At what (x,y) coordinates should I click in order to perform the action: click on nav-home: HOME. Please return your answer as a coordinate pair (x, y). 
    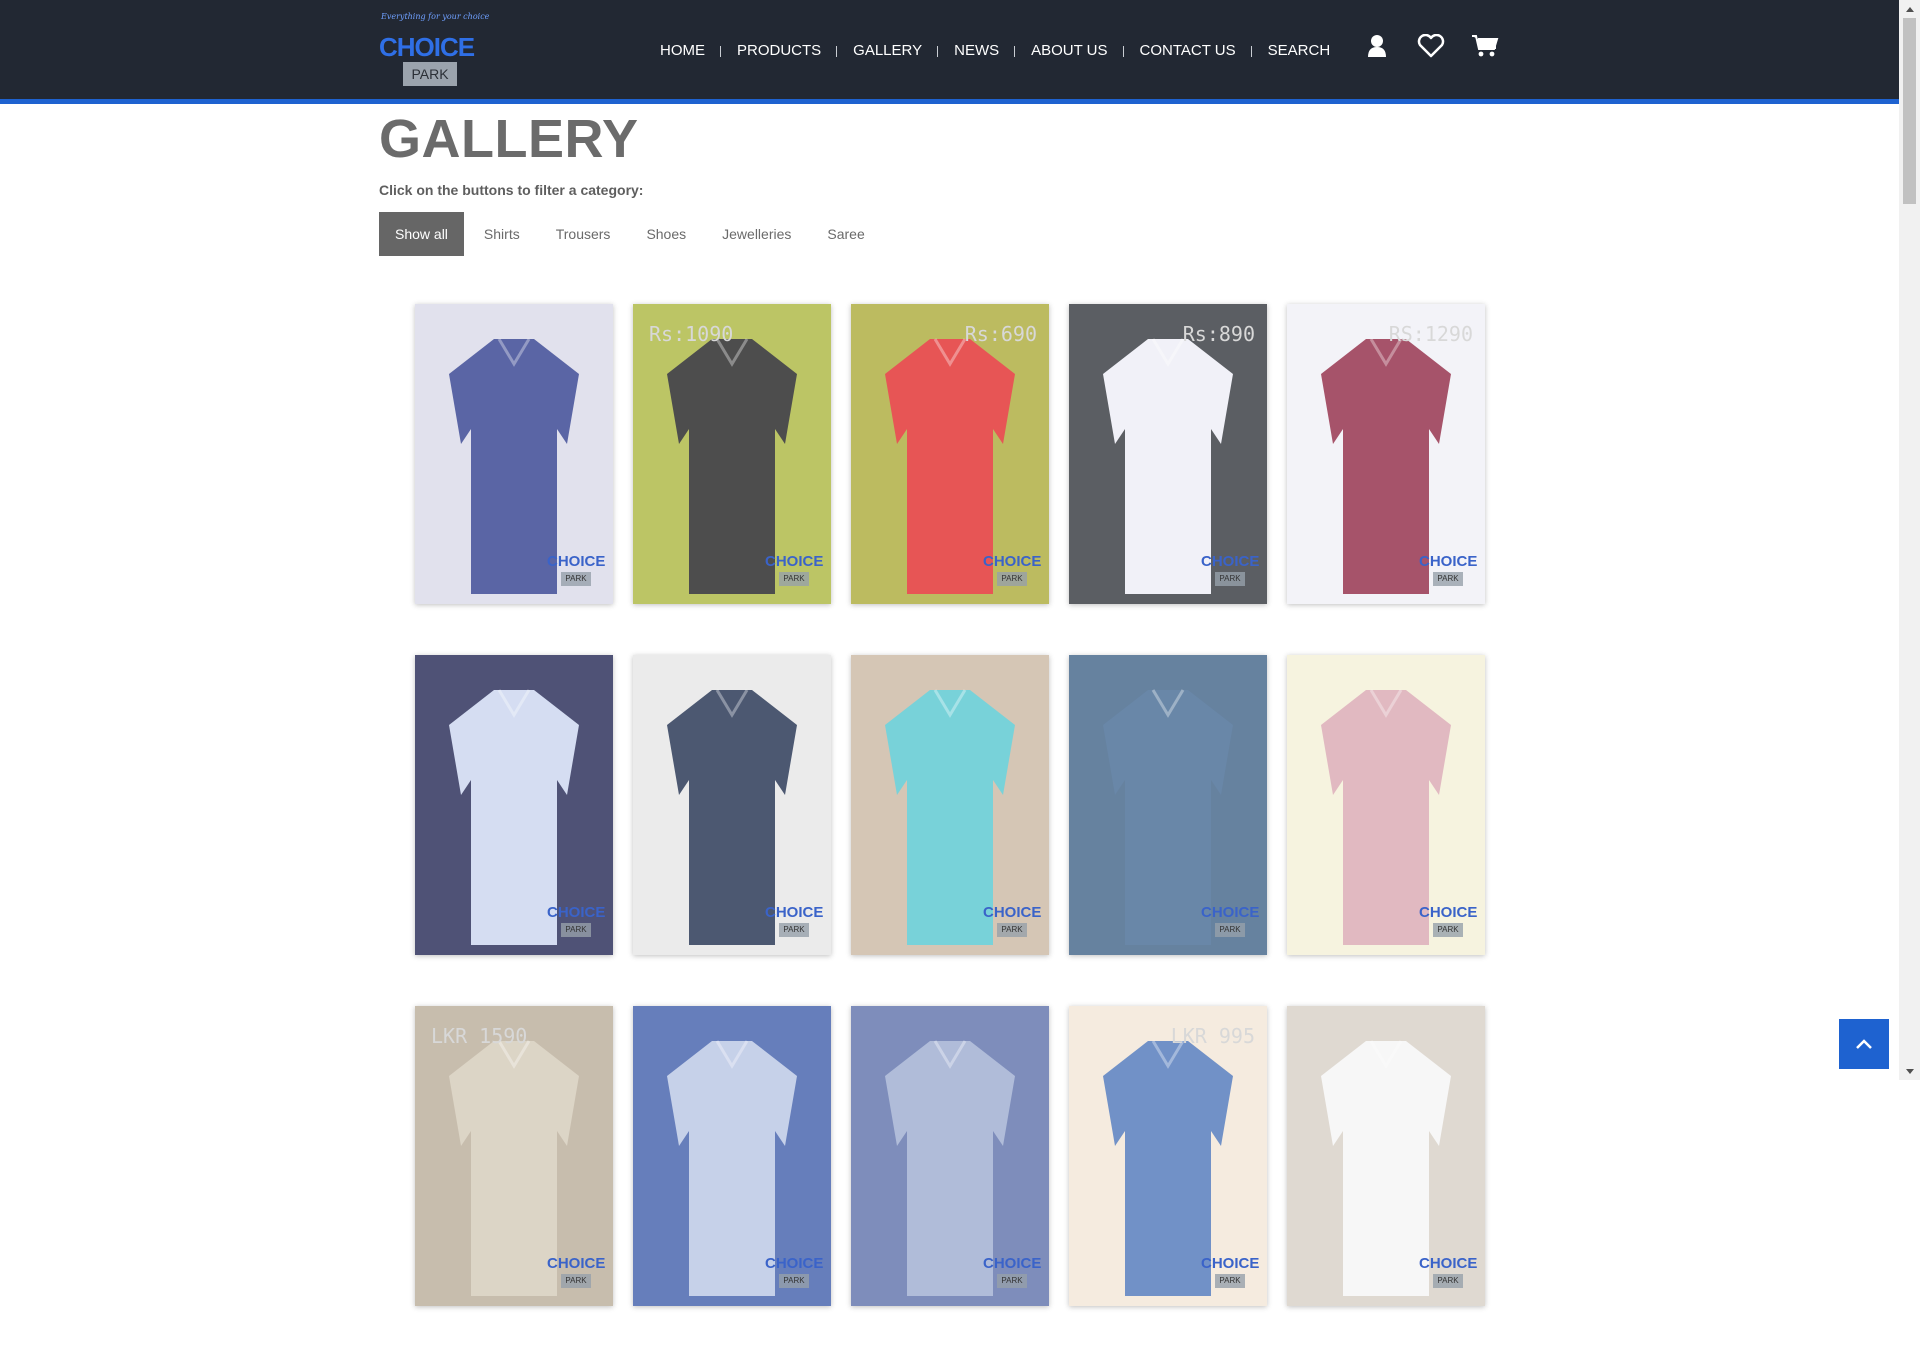
    Looking at the image, I should click on (690, 50).